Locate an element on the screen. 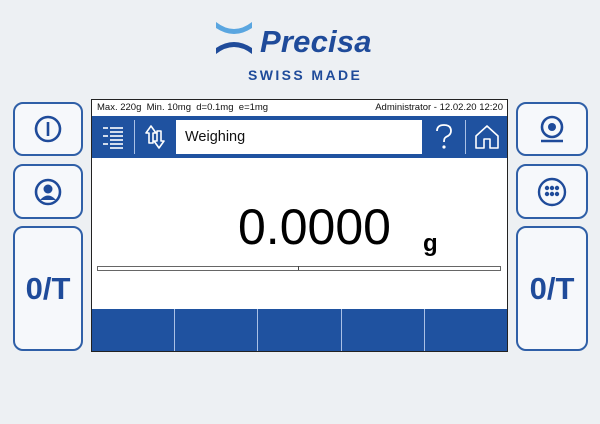 Image resolution: width=600 pixels, height=424 pixels. power-button is located at coordinates (48, 129).